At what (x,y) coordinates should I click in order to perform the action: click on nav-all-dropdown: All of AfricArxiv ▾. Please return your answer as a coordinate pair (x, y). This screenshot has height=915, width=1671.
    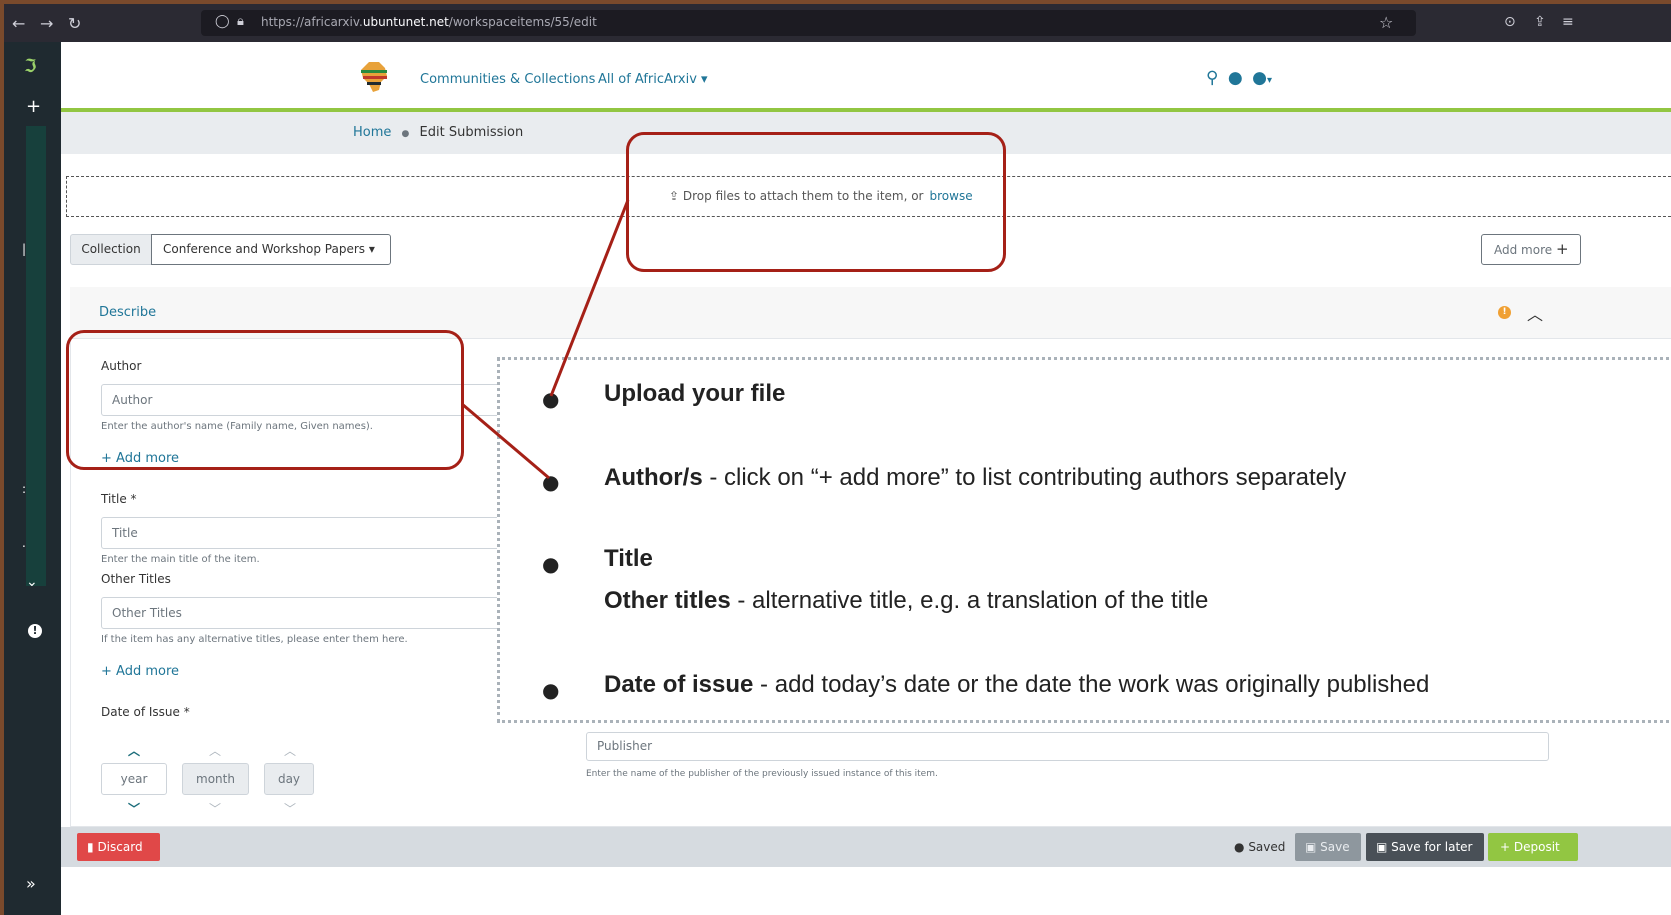
    Looking at the image, I should click on (653, 79).